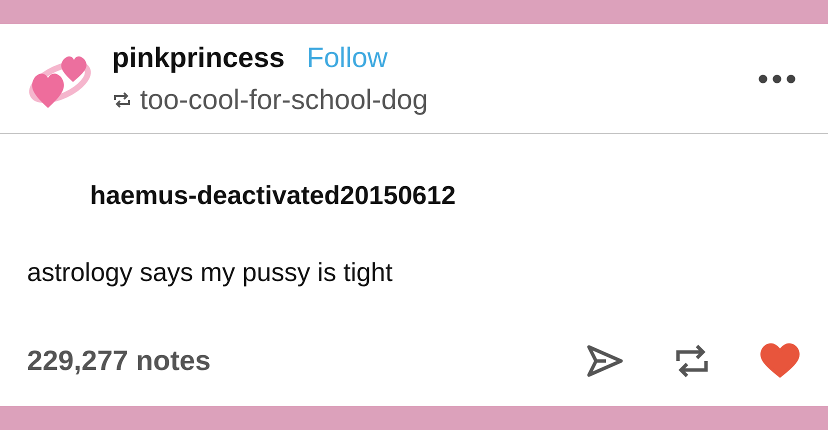 This screenshot has width=828, height=430. Describe the element at coordinates (459, 195) in the screenshot. I see `reblog-username: haemus-deactivated20150612` at that location.